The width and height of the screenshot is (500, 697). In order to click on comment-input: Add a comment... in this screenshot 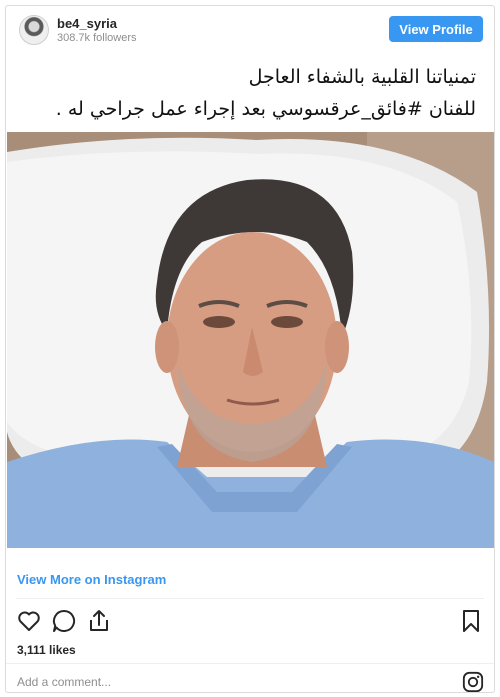, I will do `click(64, 682)`.